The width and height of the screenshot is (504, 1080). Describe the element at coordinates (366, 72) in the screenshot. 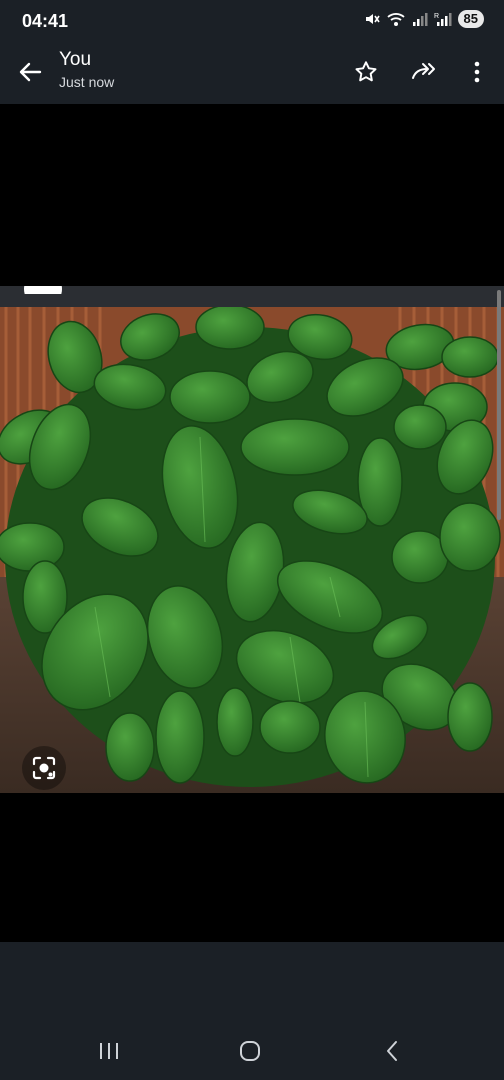

I see `star-icon` at that location.